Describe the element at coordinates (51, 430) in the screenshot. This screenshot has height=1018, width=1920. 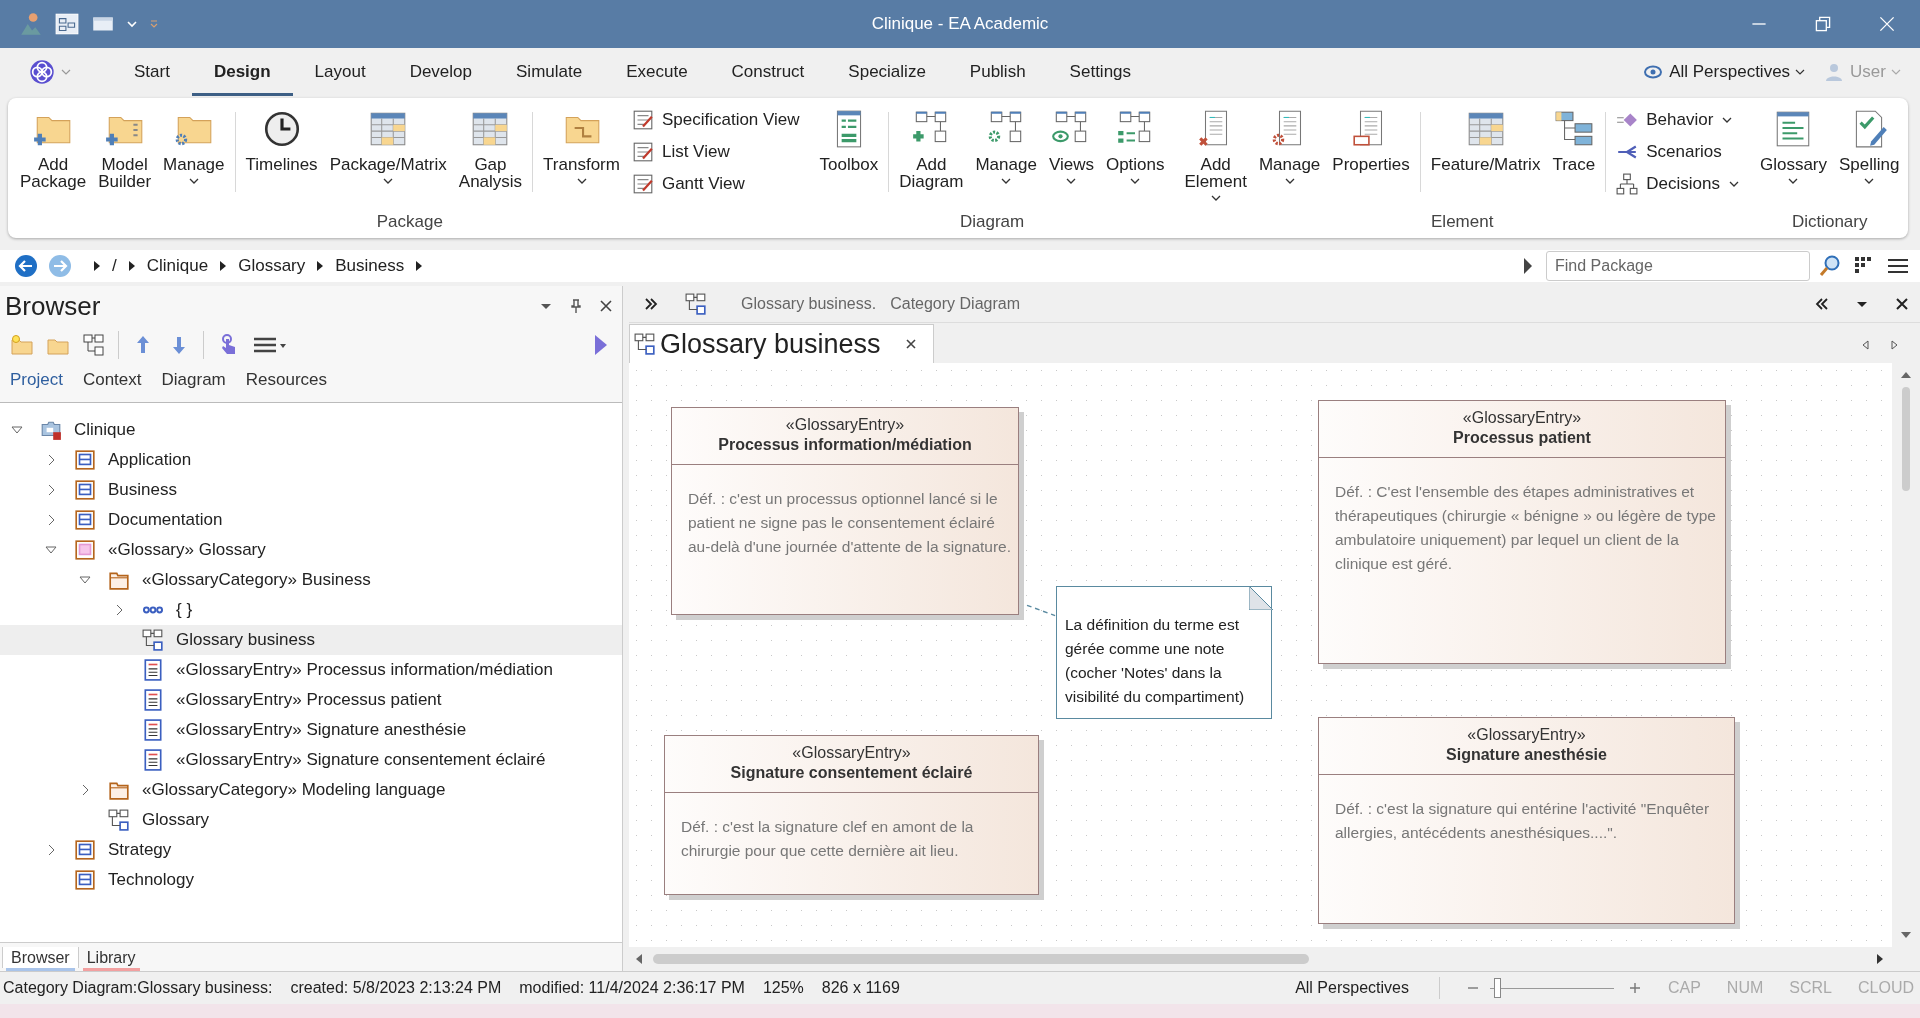
I see `model-icon` at that location.